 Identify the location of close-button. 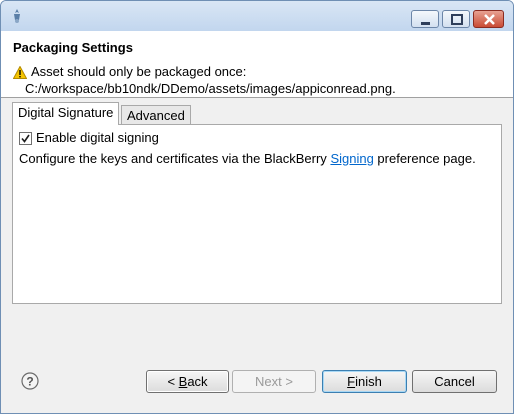
(488, 19).